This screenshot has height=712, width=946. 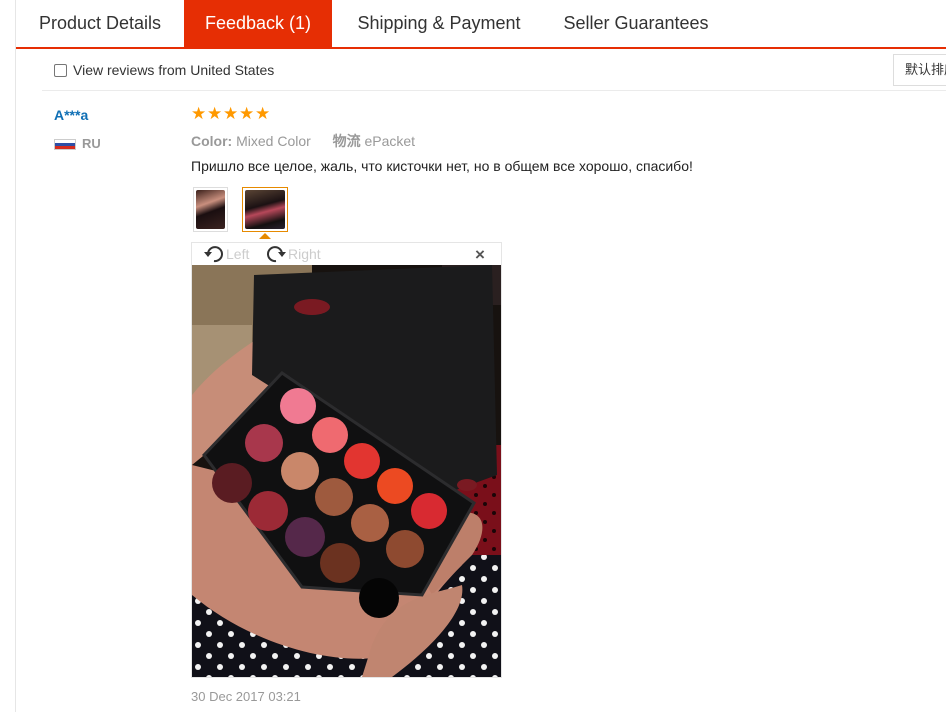 What do you see at coordinates (439, 23) in the screenshot?
I see `tab-shipping-payment: Shipping & Payment` at bounding box center [439, 23].